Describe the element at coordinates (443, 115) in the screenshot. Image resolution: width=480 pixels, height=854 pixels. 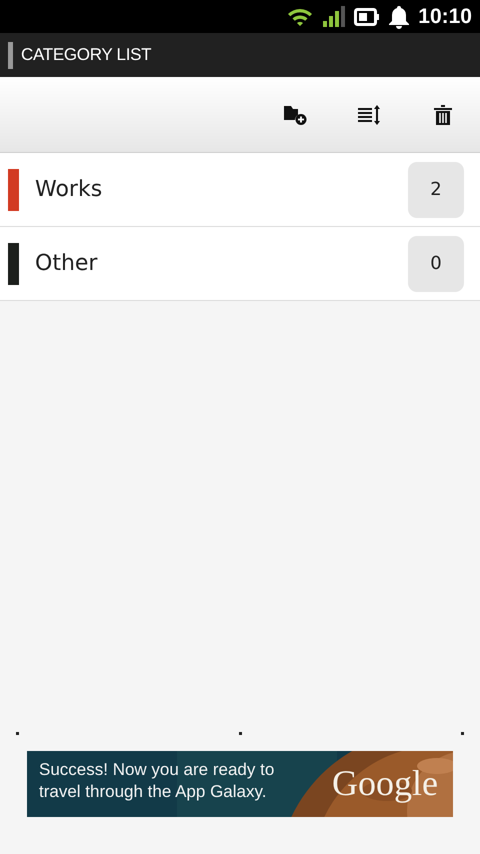
I see `trash-icon` at that location.